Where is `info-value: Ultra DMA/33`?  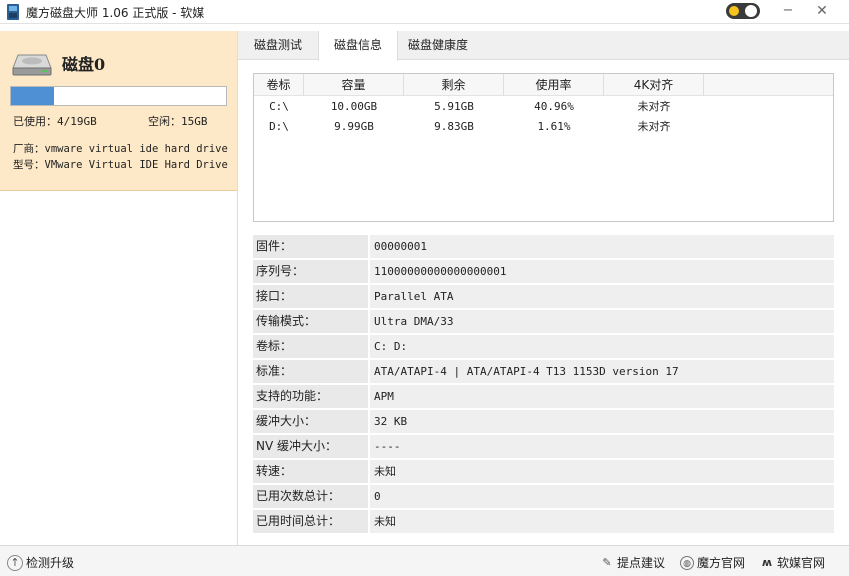 info-value: Ultra DMA/33 is located at coordinates (602, 321).